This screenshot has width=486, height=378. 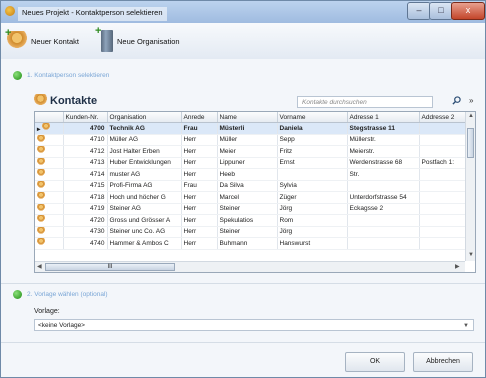 What do you see at coordinates (456, 100) in the screenshot?
I see `search-icon` at bounding box center [456, 100].